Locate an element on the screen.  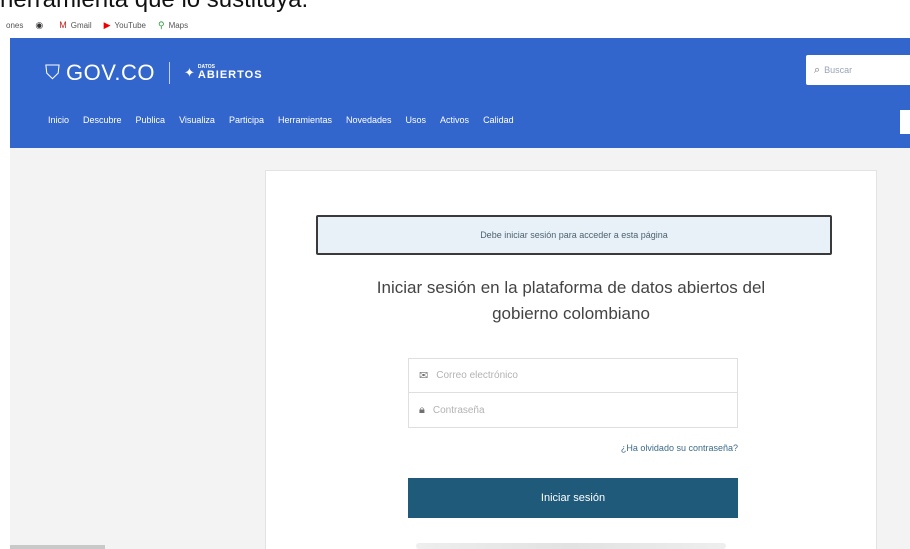
datos-abiertos-logo: DATOS ABIERTOS is located at coordinates (230, 73).